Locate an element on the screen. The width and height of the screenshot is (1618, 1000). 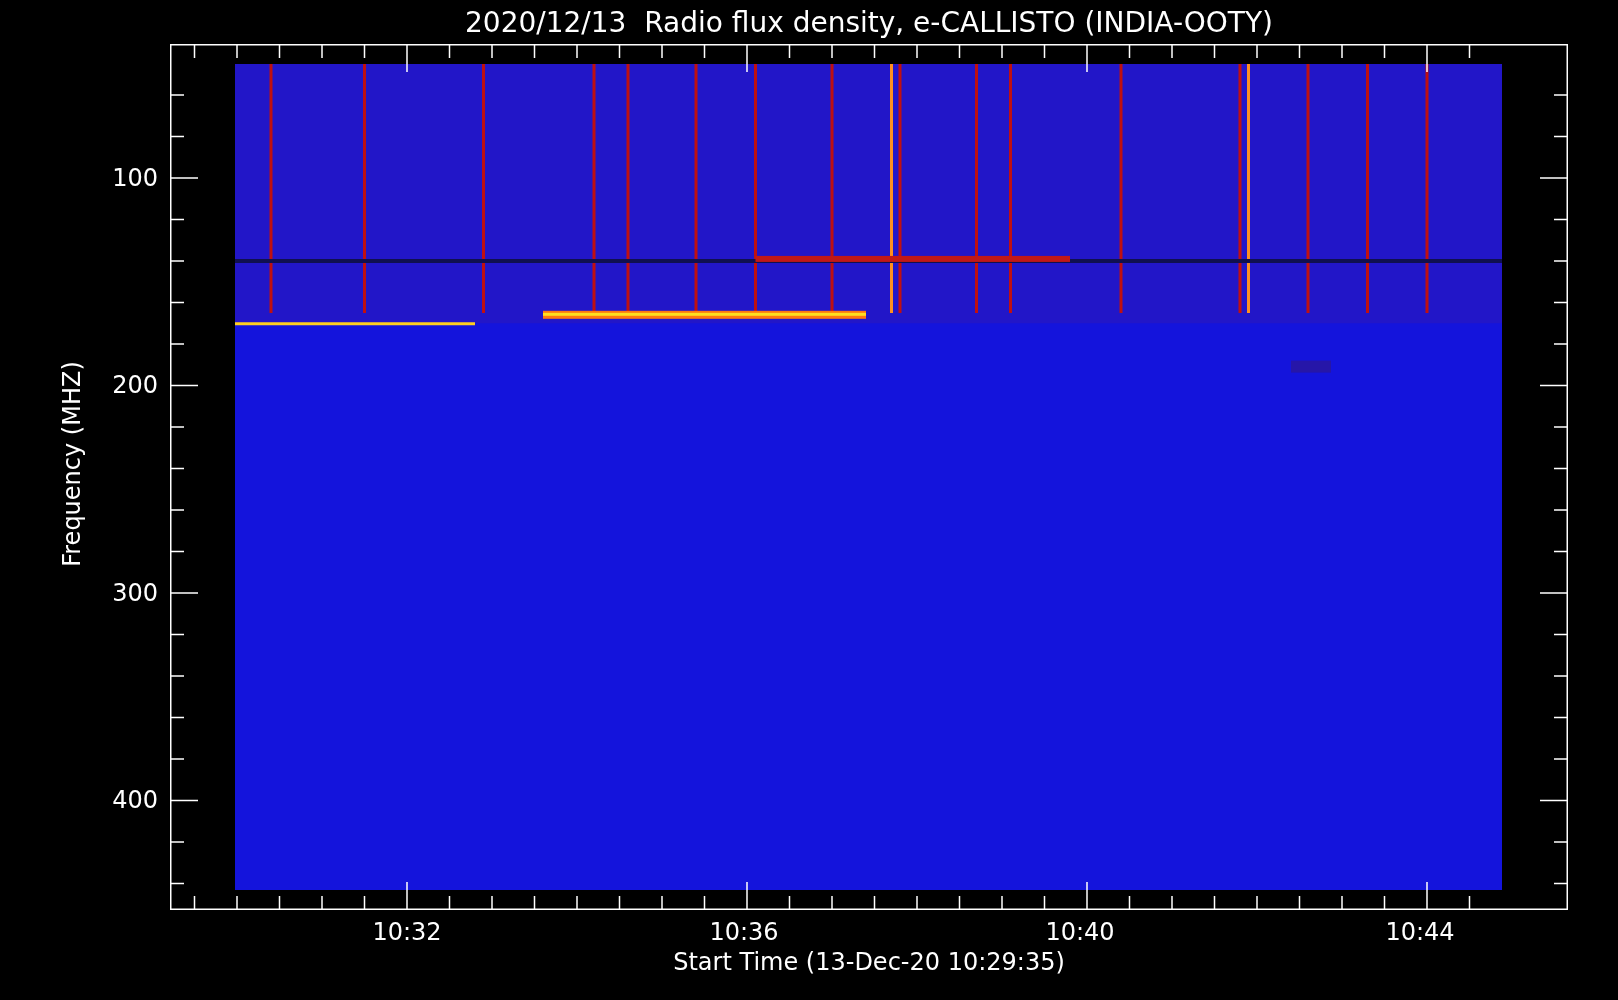
y-tick-label: 400 is located at coordinates (135, 800).